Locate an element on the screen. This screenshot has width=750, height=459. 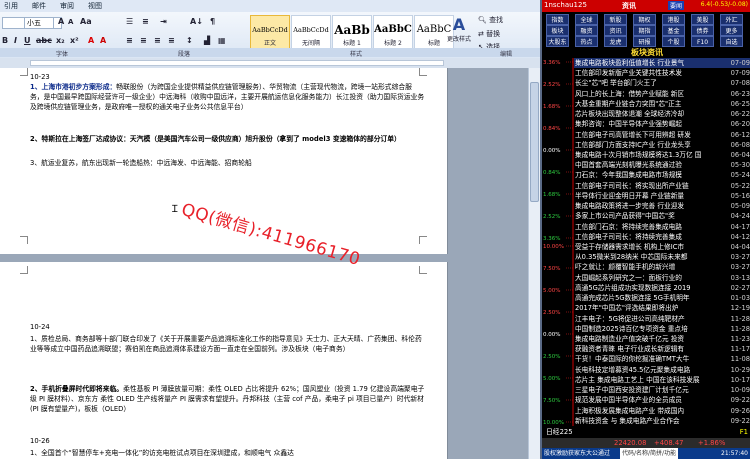
borders-icon: ▦ is located at coordinates (222, 40).